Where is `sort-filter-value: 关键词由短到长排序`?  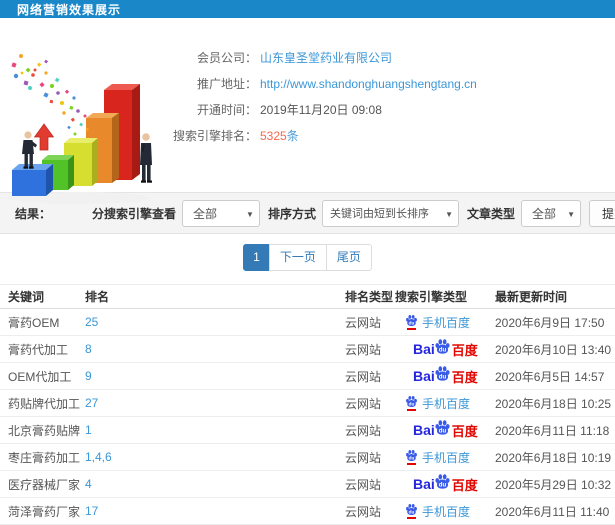 sort-filter-value: 关键词由短到长排序 is located at coordinates (379, 214).